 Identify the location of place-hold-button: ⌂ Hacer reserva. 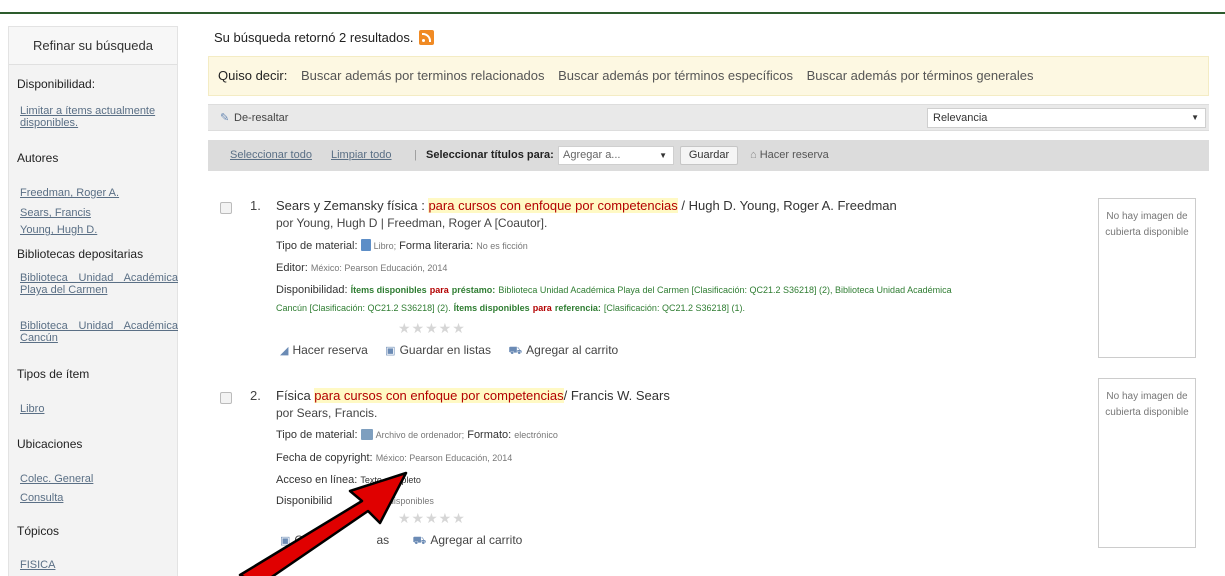
(789, 155).